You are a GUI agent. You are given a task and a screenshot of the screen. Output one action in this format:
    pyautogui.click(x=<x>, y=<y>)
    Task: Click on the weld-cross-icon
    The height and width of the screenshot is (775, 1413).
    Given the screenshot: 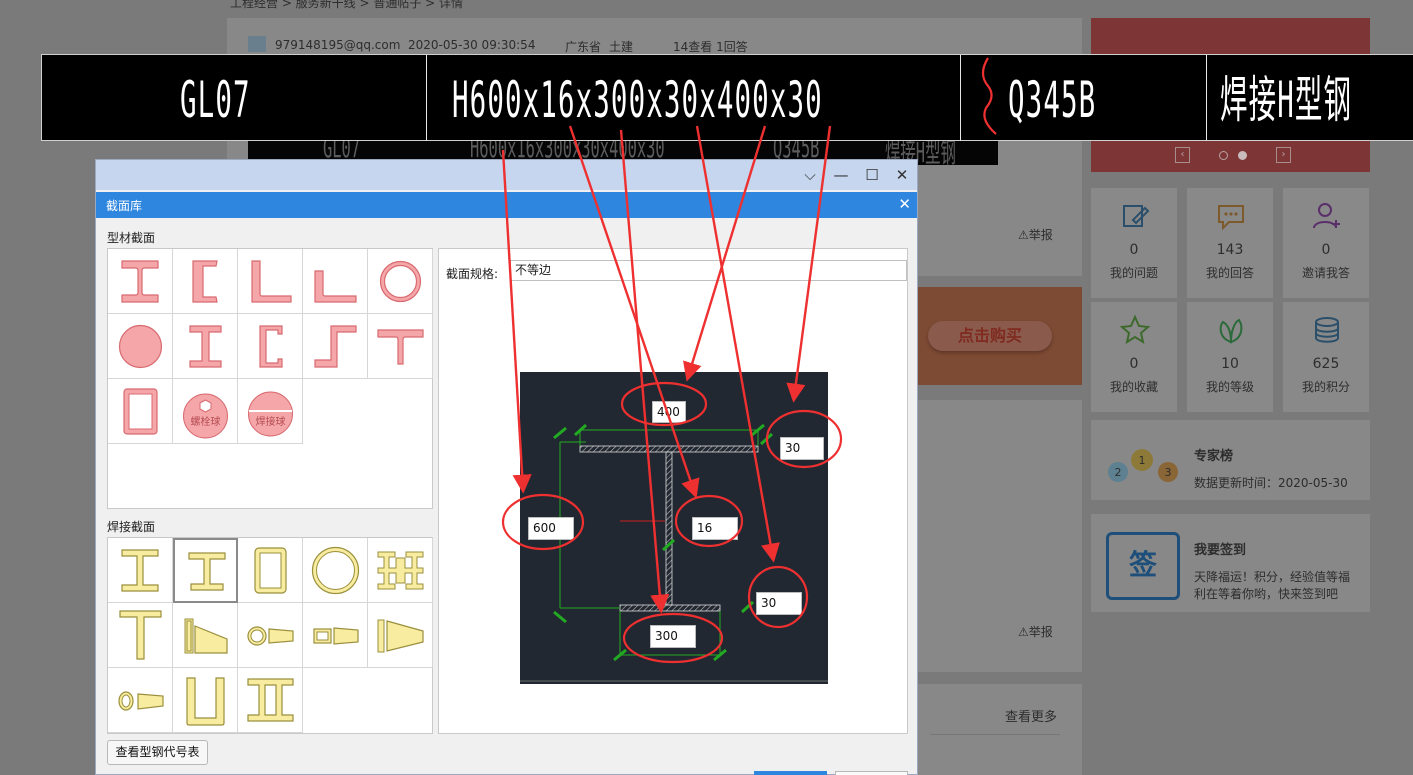 What is the action you would take?
    pyautogui.click(x=400, y=570)
    